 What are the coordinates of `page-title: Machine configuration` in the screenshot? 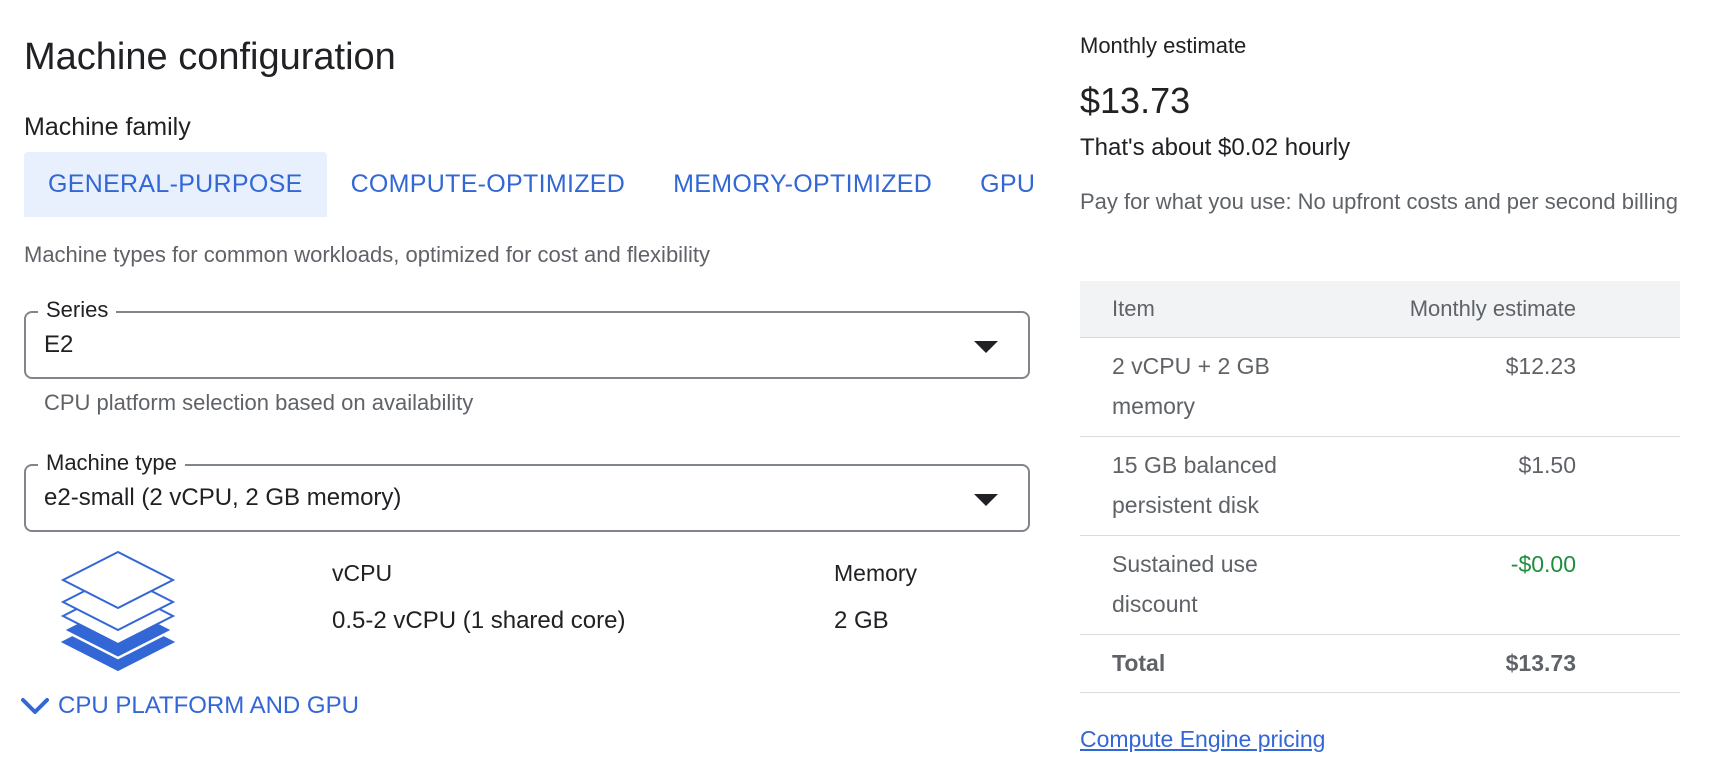 It's located at (210, 57).